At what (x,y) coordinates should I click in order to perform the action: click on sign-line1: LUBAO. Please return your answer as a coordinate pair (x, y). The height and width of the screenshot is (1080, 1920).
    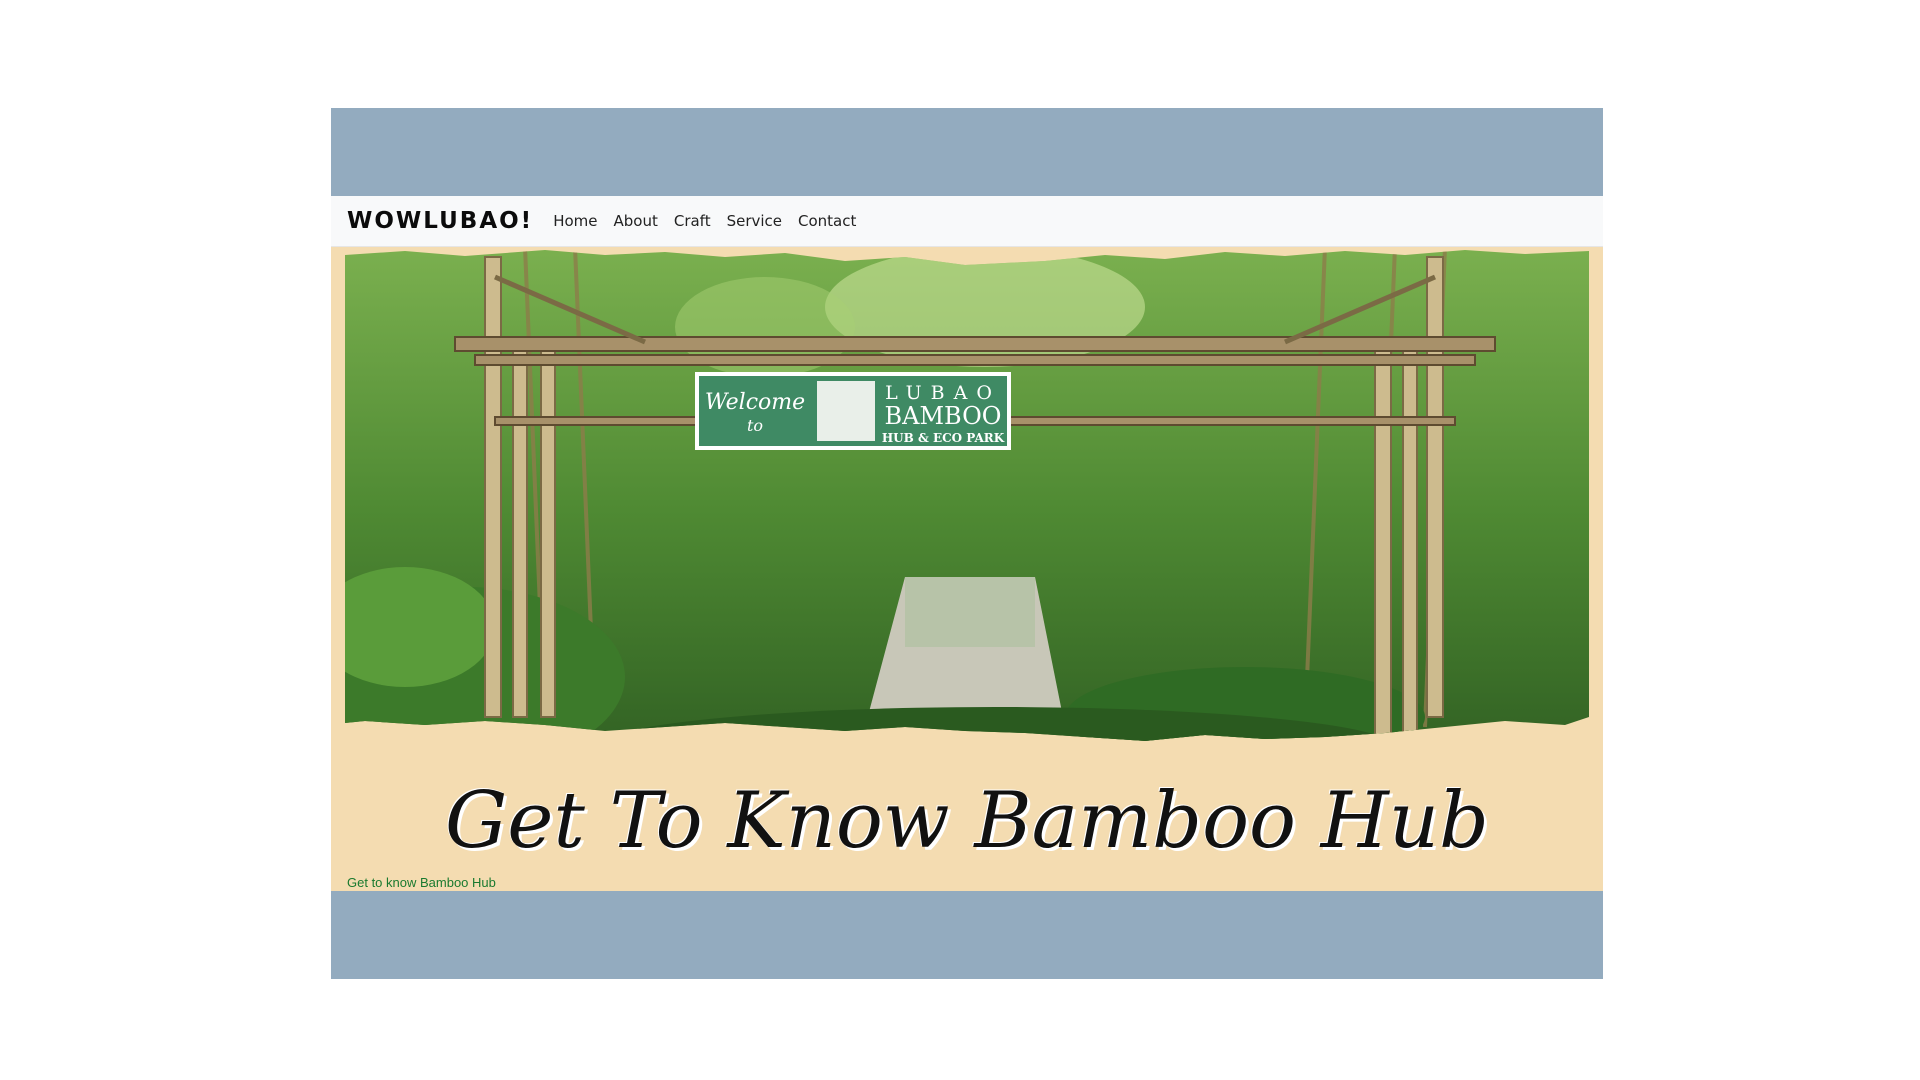
    Looking at the image, I should click on (943, 393).